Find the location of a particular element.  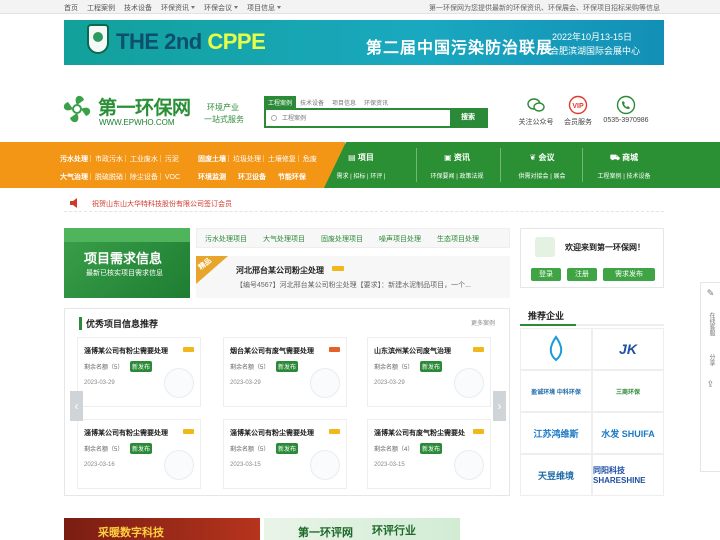

online-service-button: 在线客服 is located at coordinates (710, 324).